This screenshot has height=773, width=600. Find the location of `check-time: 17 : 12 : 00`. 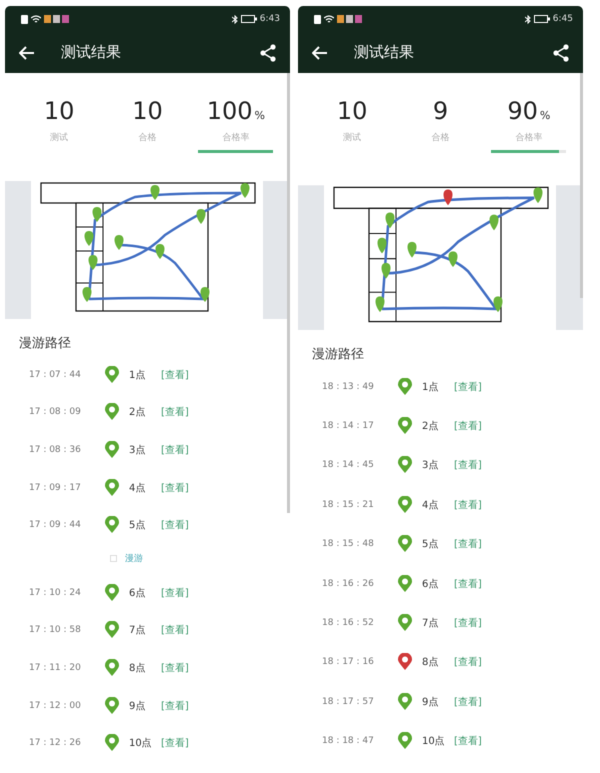

check-time: 17 : 12 : 00 is located at coordinates (55, 705).